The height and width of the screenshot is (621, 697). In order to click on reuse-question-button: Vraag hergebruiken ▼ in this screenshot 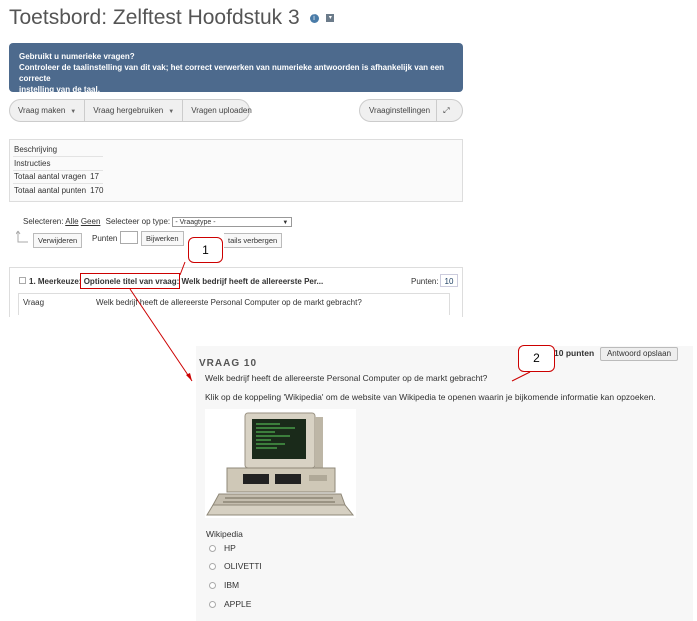, I will do `click(134, 110)`.